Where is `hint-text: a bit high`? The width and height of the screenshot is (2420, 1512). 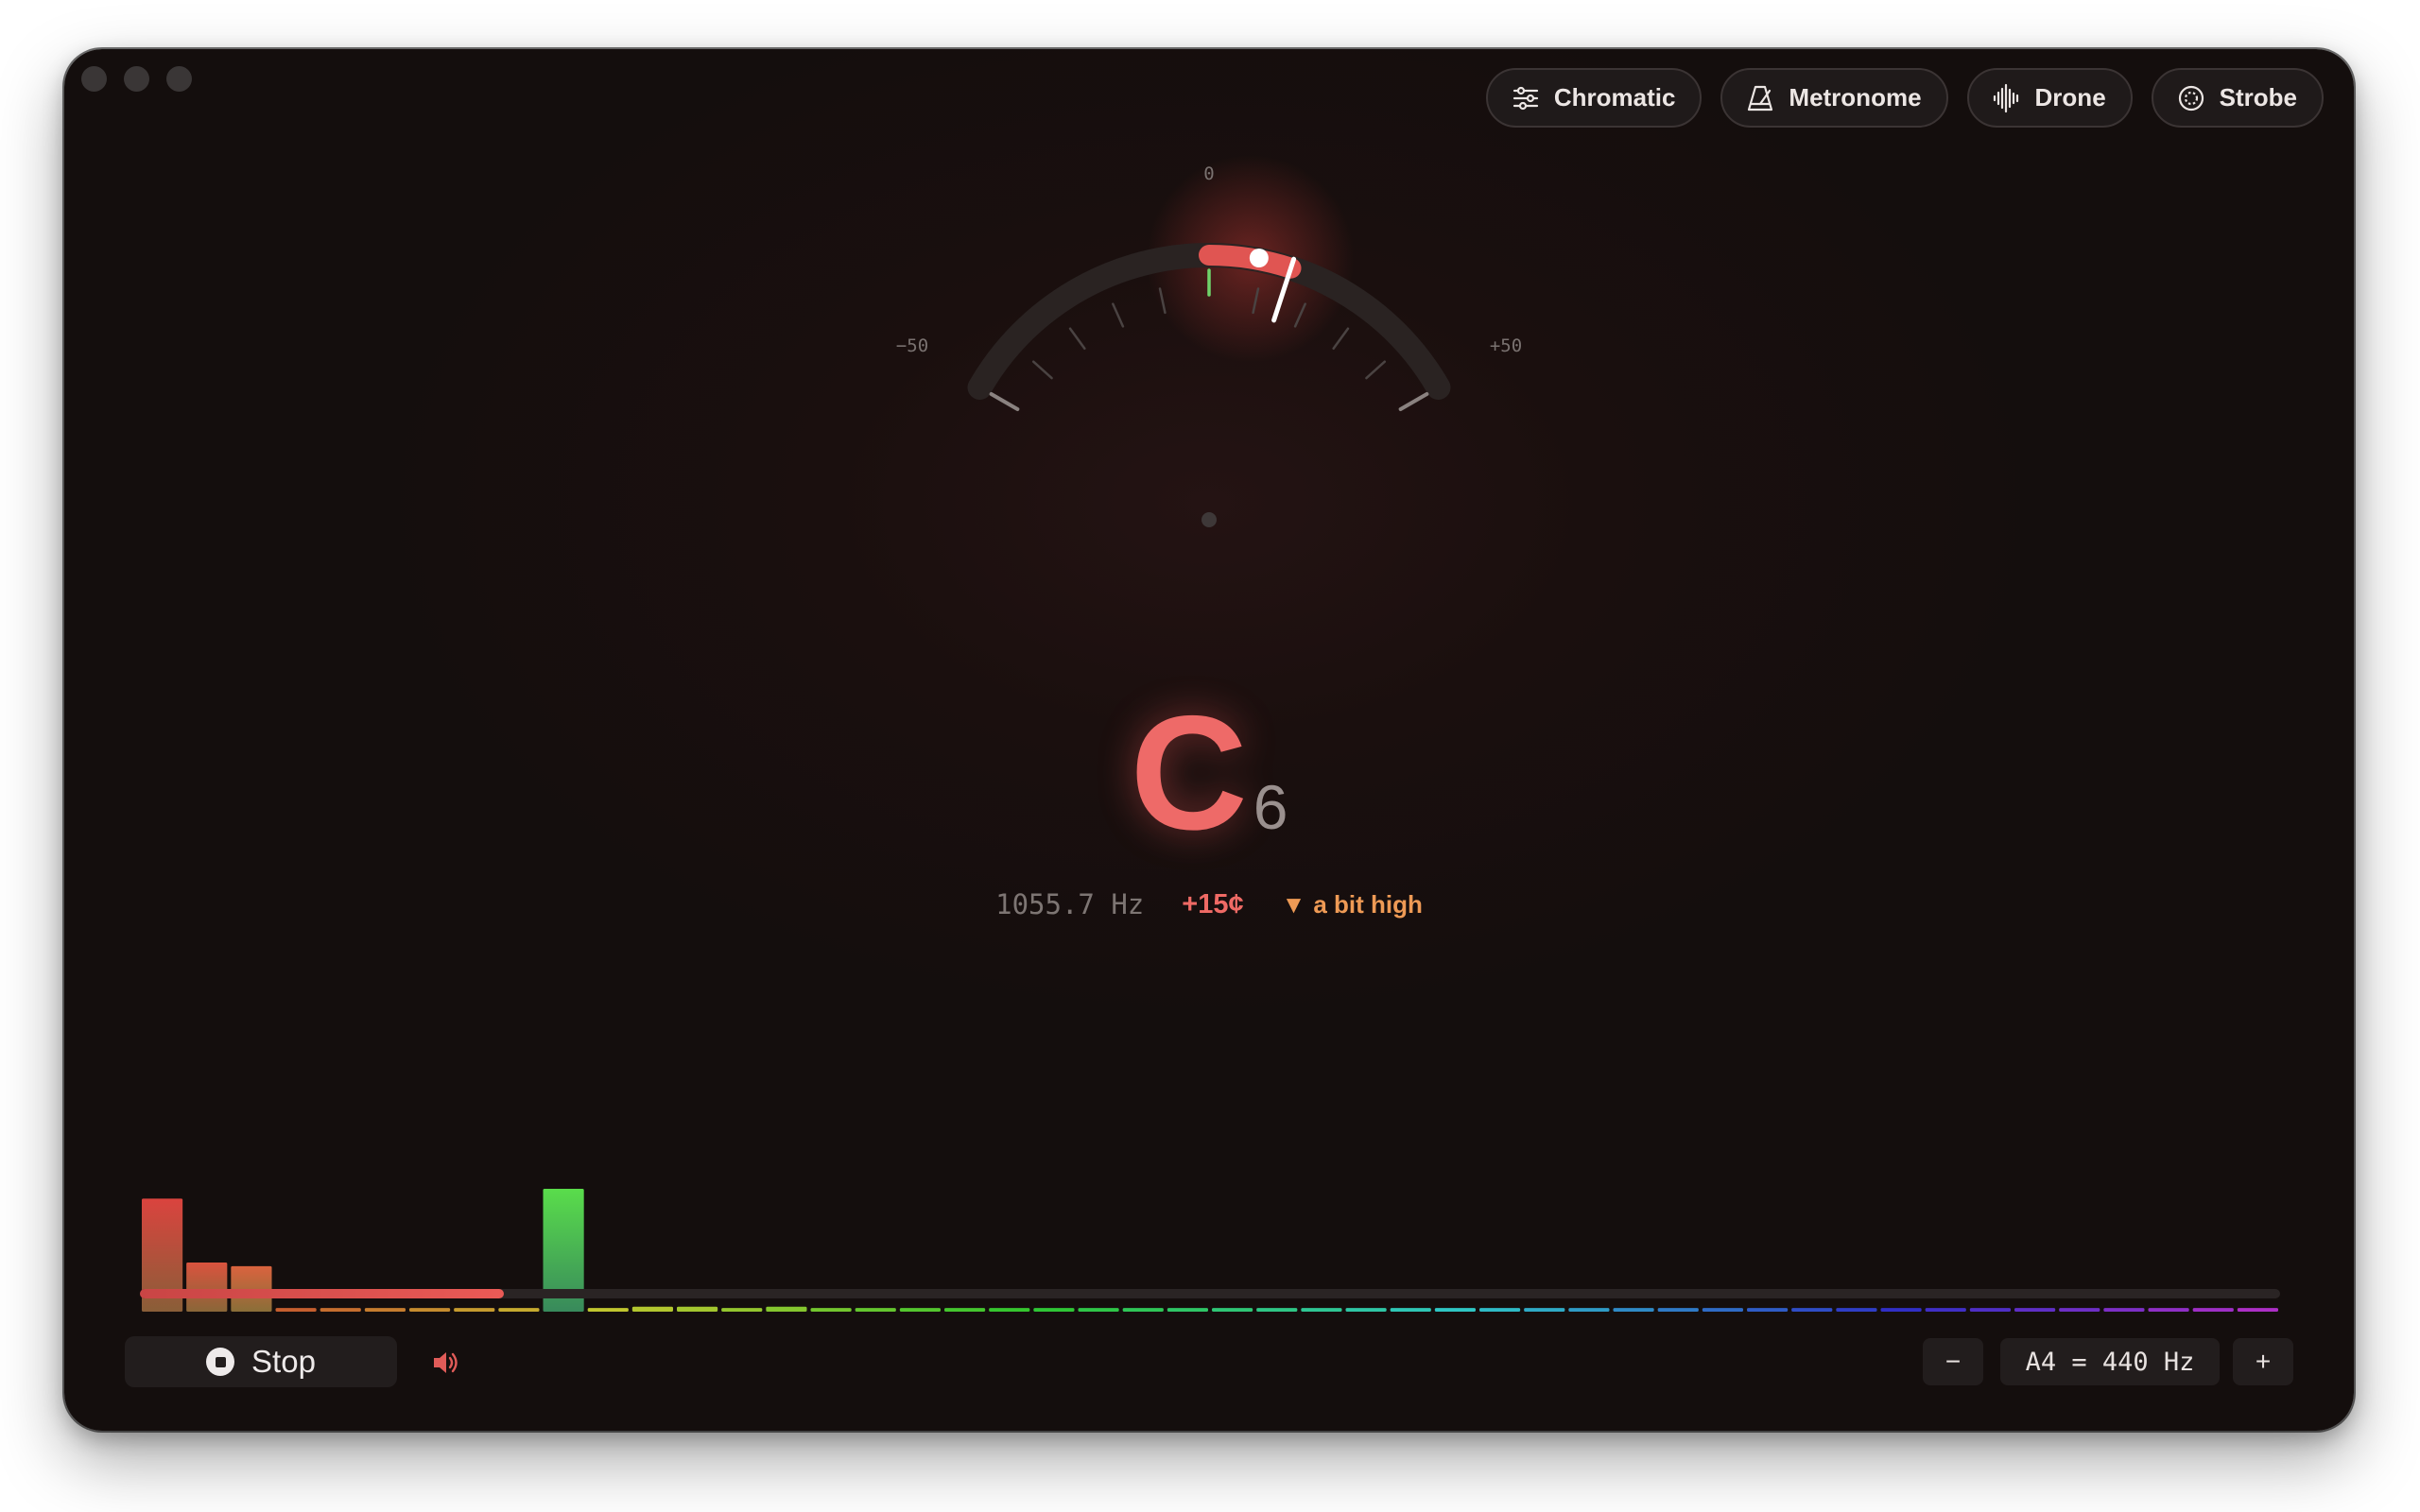
hint-text: a bit high is located at coordinates (1368, 904).